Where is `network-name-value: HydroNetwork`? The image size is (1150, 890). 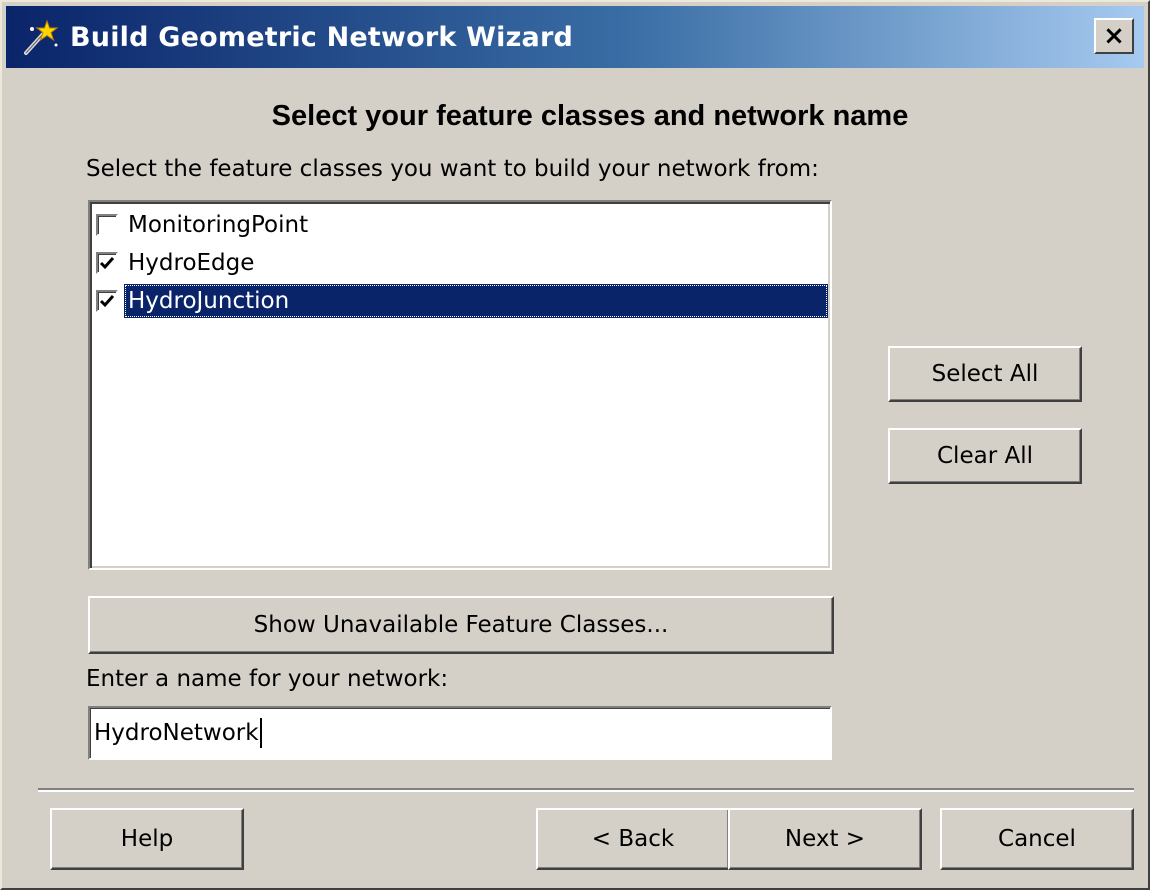
network-name-value: HydroNetwork is located at coordinates (176, 733).